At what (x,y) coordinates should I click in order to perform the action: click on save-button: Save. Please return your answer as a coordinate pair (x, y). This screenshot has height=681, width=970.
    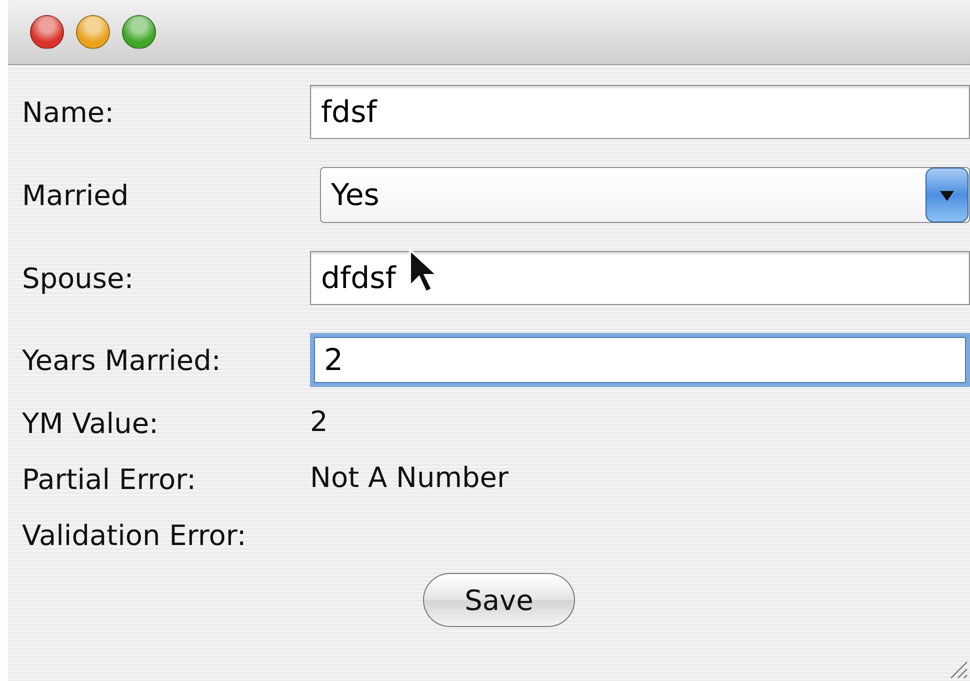
    Looking at the image, I should click on (499, 600).